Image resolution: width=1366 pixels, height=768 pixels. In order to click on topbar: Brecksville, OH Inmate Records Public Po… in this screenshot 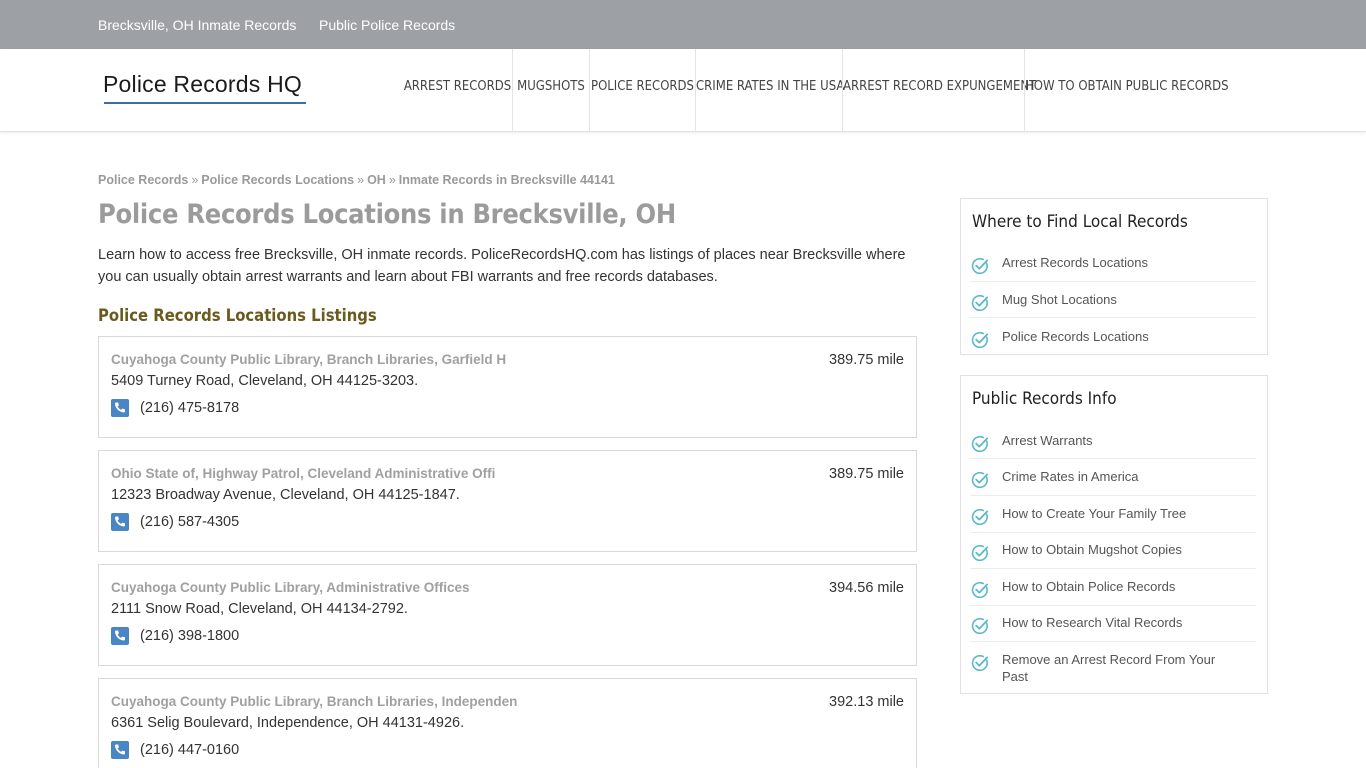, I will do `click(683, 24)`.